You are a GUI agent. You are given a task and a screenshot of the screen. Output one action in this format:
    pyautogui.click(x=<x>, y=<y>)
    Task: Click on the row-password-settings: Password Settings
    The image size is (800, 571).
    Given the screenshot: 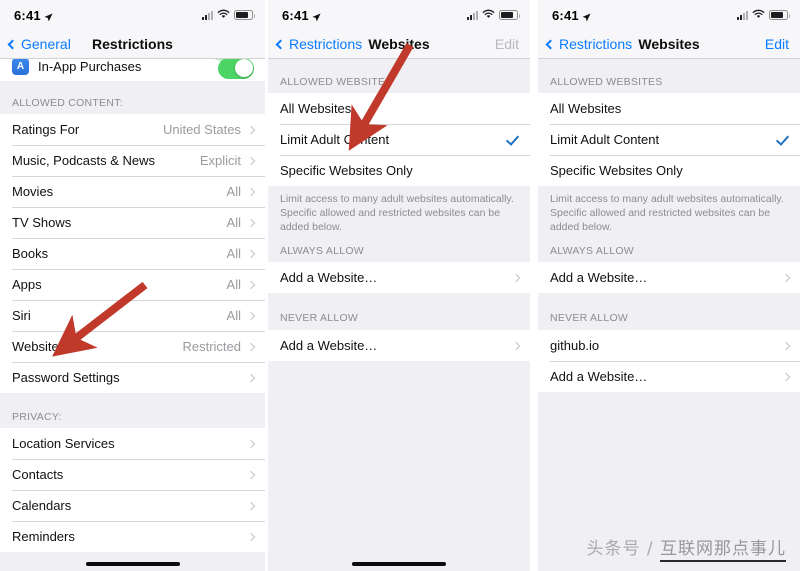 What is the action you would take?
    pyautogui.click(x=132, y=377)
    